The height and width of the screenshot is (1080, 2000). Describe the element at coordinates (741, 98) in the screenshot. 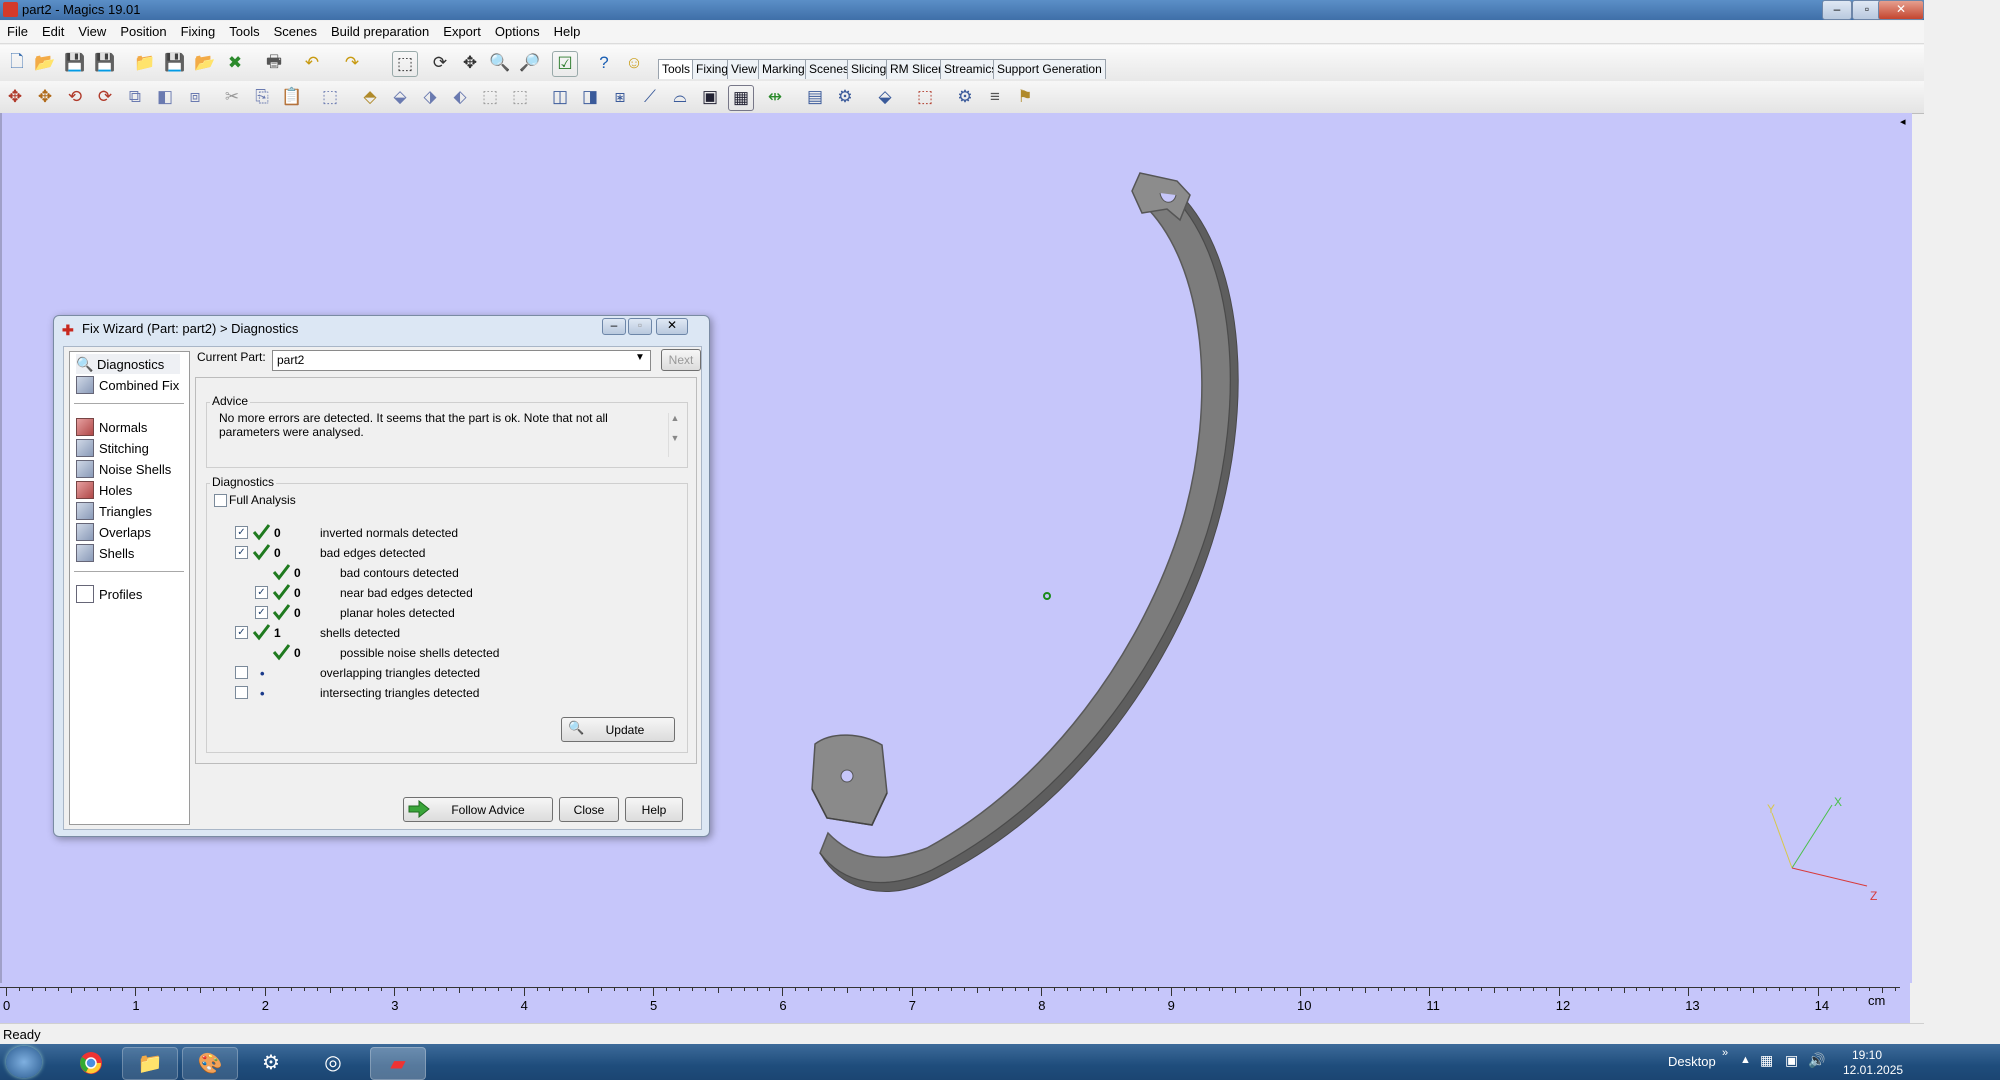

I see `wireframe-view-icon: ▦` at that location.